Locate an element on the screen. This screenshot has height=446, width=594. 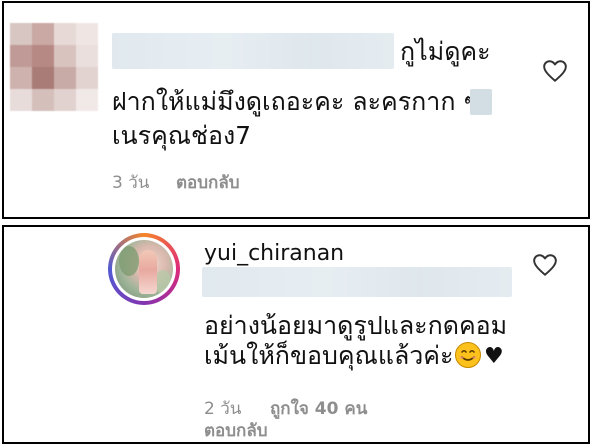
username-redacted is located at coordinates (253, 51).